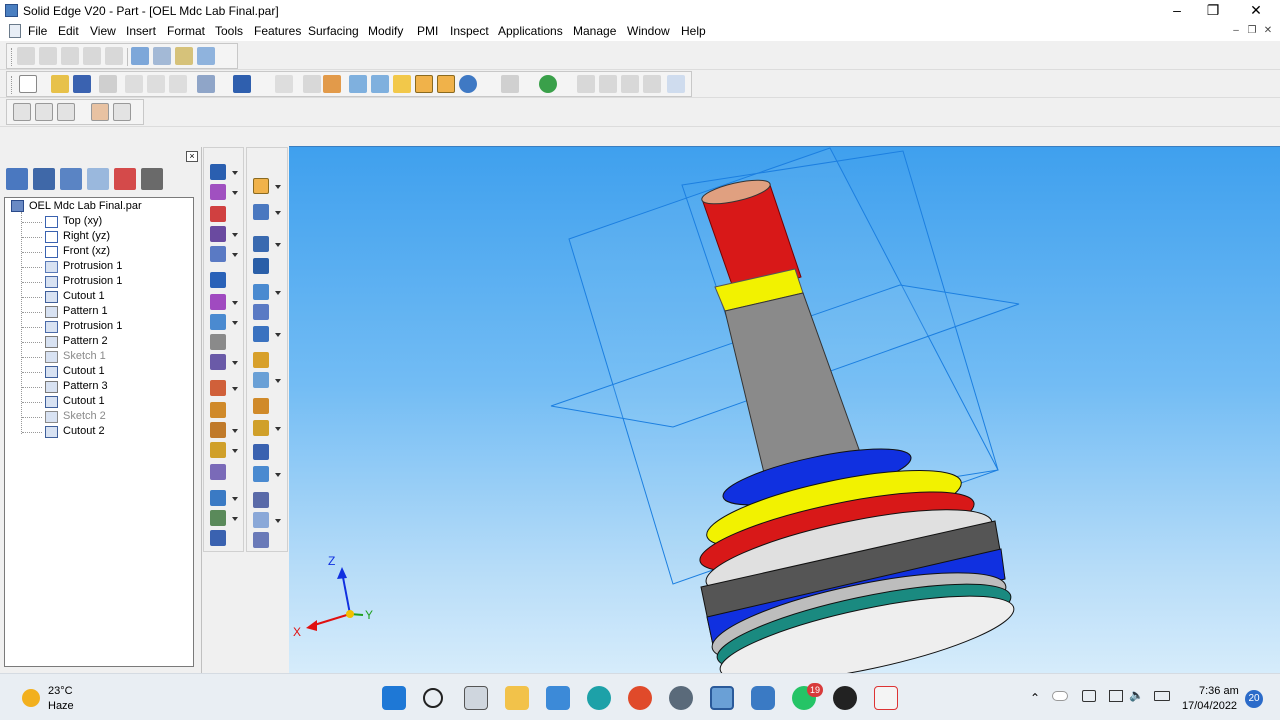  What do you see at coordinates (1236, 31) in the screenshot?
I see `mdi-minimize-button: –` at bounding box center [1236, 31].